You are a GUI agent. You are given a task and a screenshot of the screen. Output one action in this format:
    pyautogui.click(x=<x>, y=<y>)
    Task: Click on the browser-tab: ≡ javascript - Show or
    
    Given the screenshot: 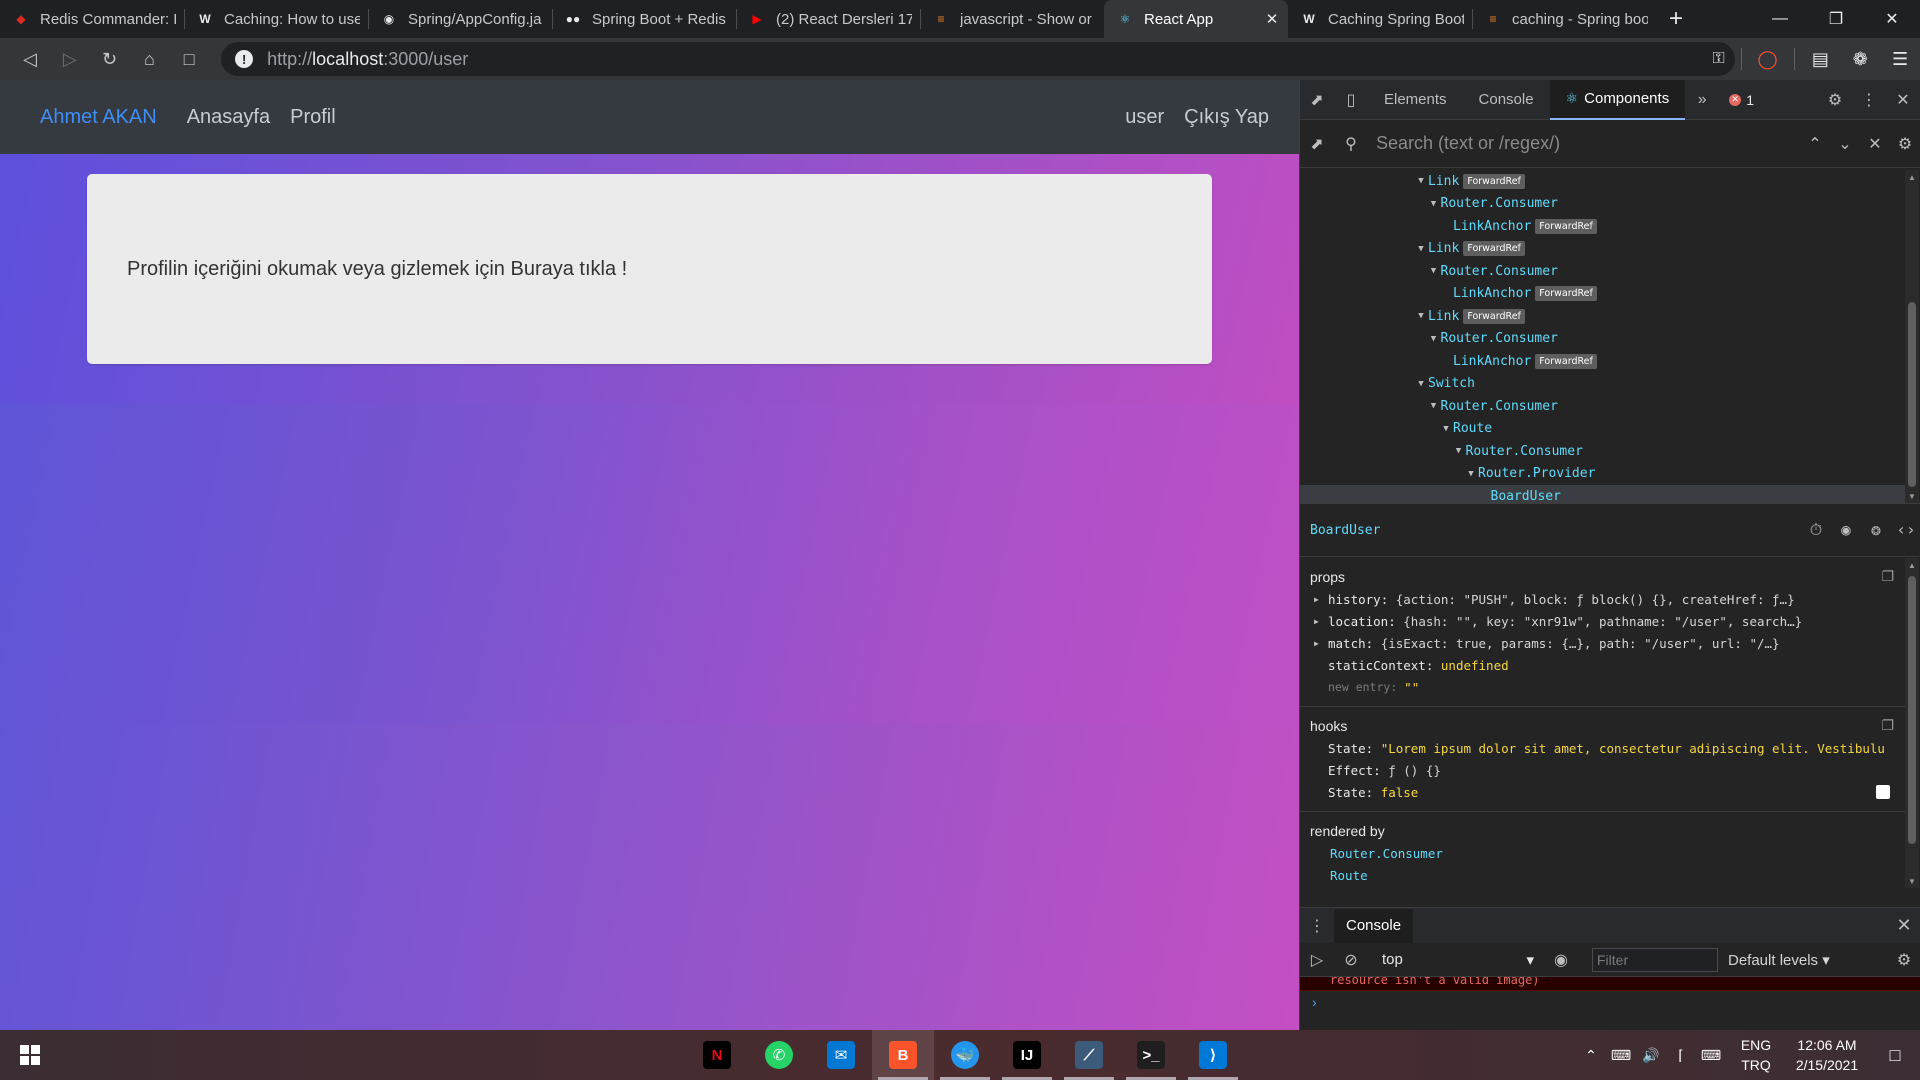 What is the action you would take?
    pyautogui.click(x=1012, y=19)
    